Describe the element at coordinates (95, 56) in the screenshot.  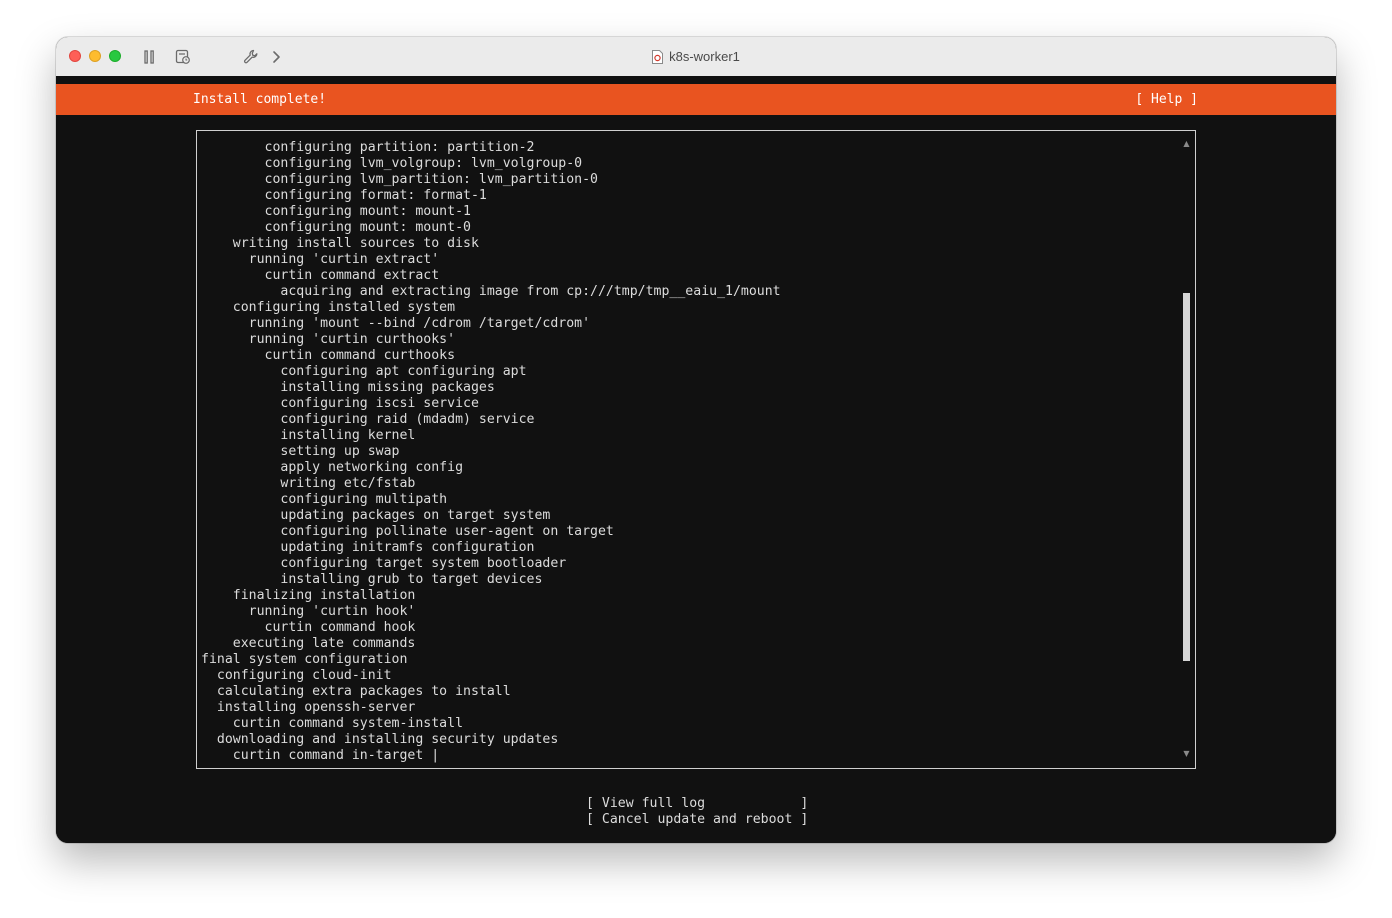
I see `minimize-window-button` at that location.